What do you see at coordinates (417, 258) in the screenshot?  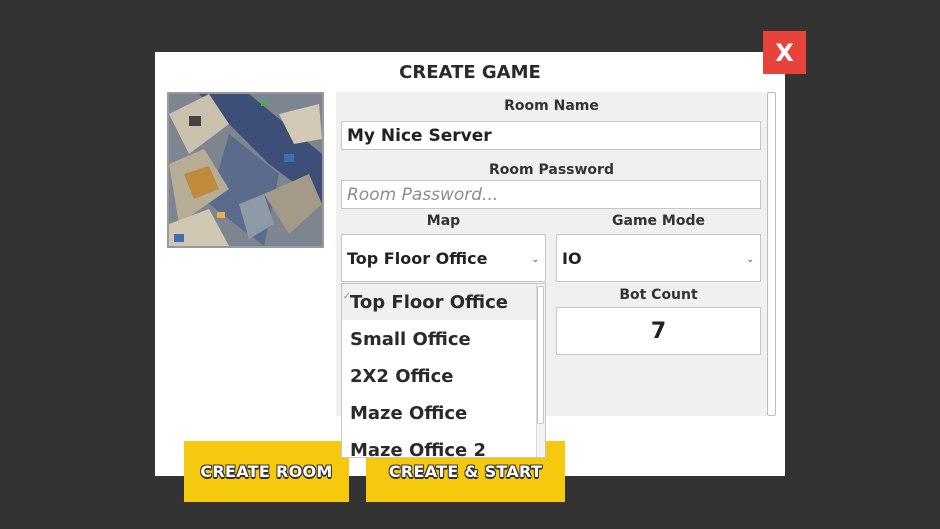 I see `map-select-value: Top Floor Office` at bounding box center [417, 258].